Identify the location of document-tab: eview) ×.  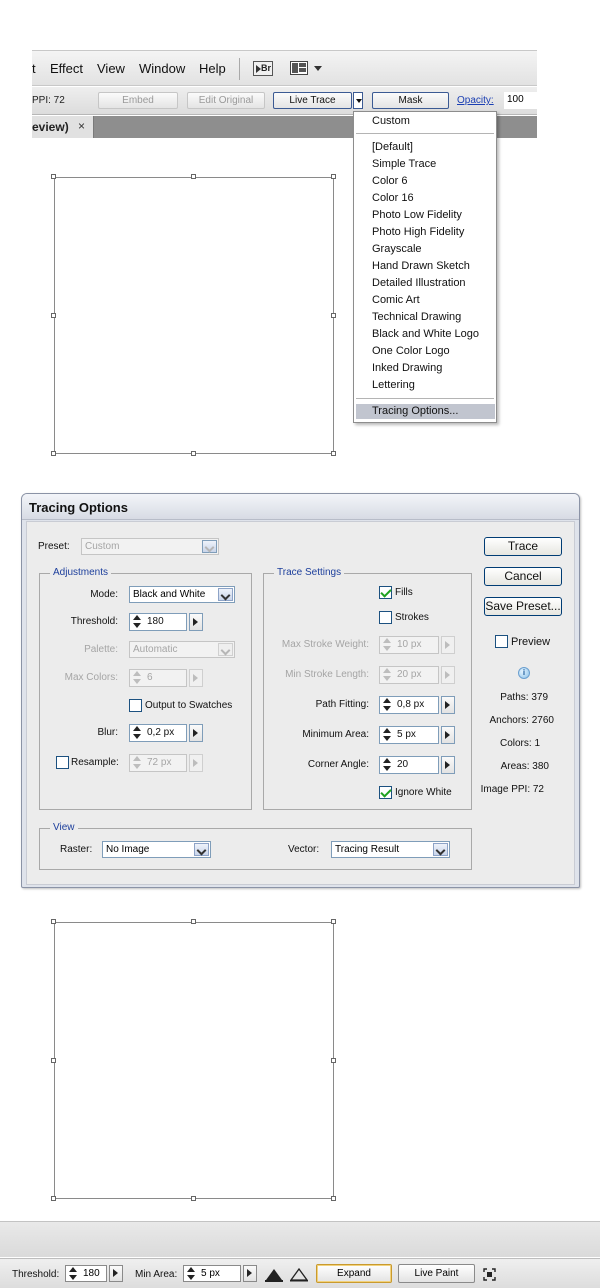
(63, 127).